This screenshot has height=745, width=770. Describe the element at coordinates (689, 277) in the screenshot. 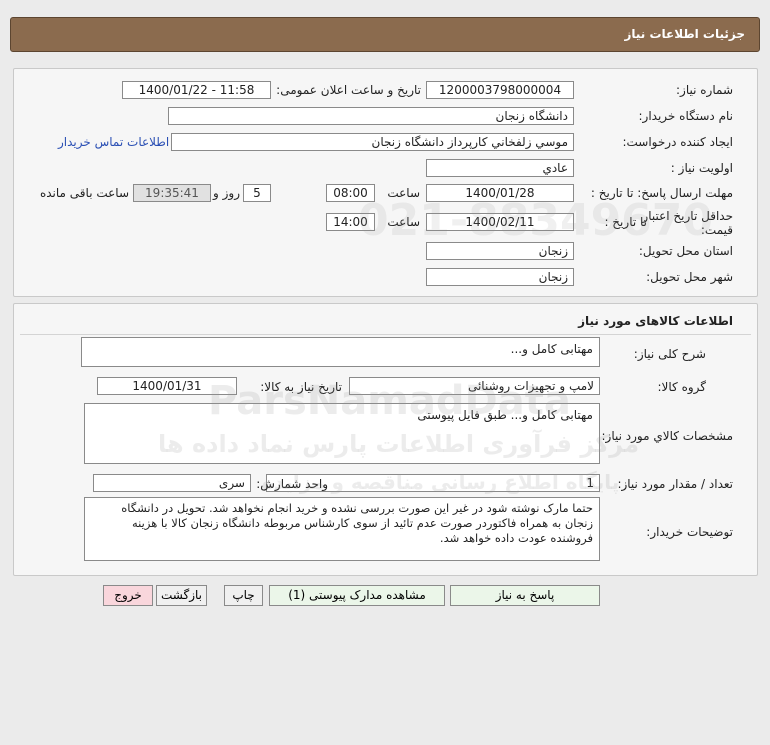

I see `city-label: شهر محل تحویل:` at that location.